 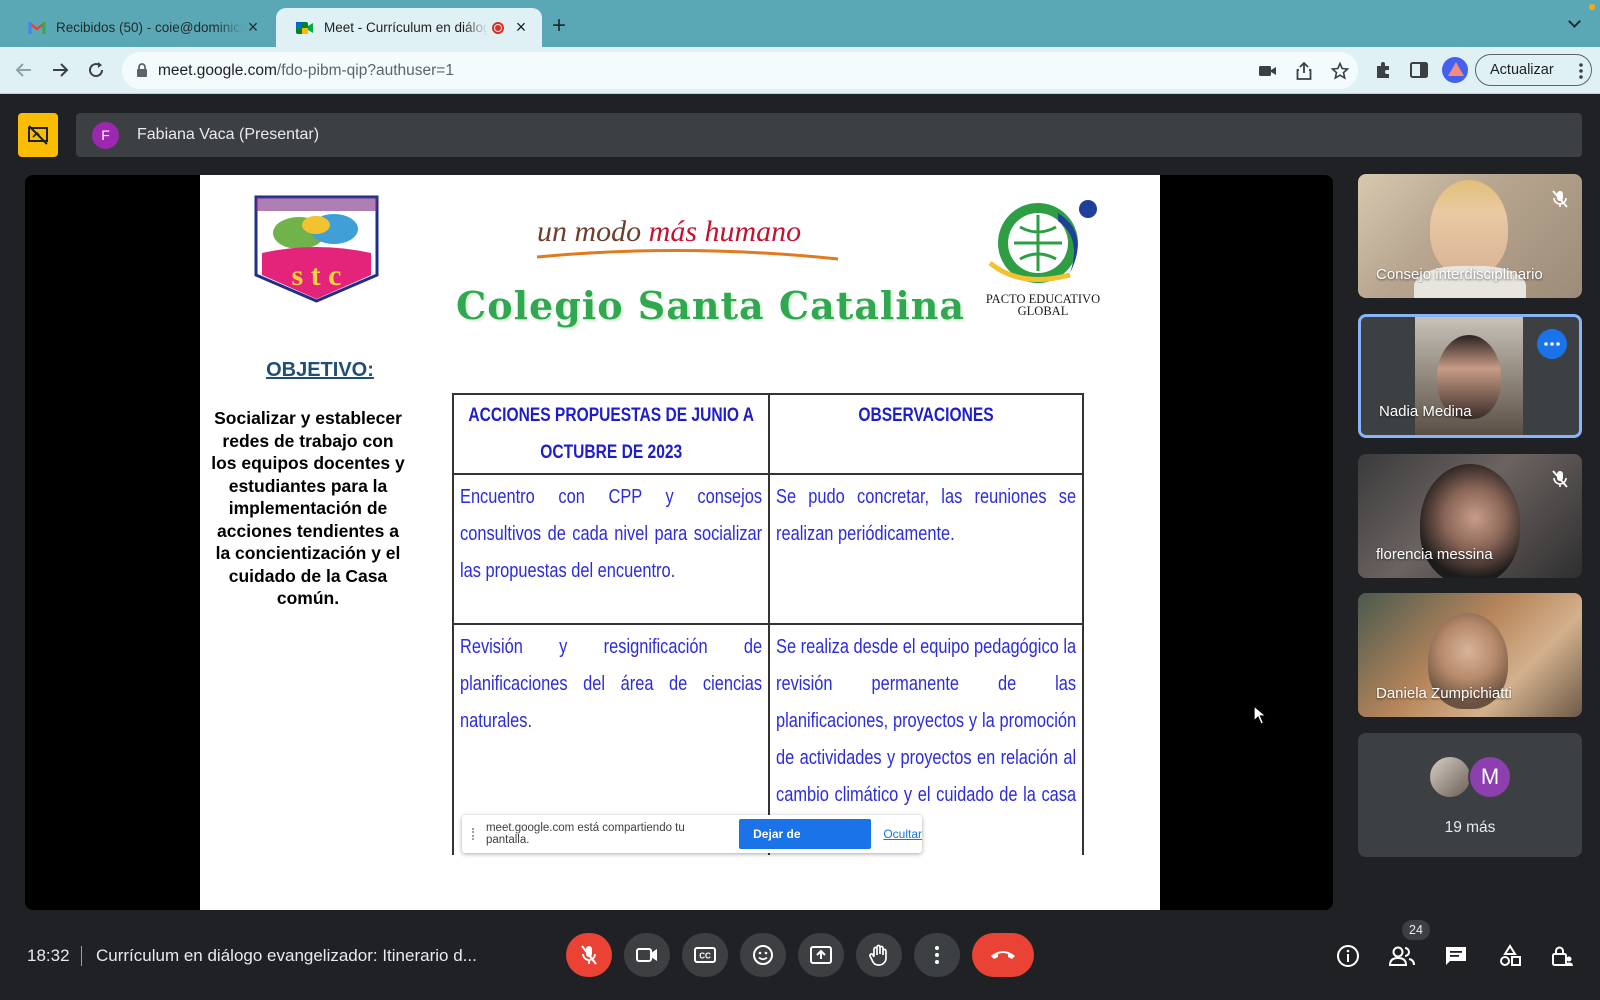 What do you see at coordinates (142, 72) in the screenshot?
I see `lock-icon` at bounding box center [142, 72].